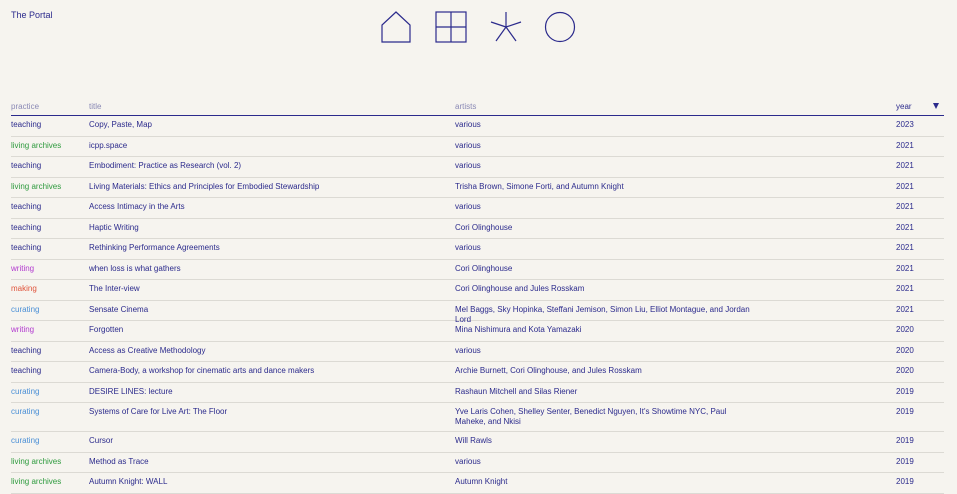 Image resolution: width=957 pixels, height=494 pixels. What do you see at coordinates (506, 27) in the screenshot?
I see `asterisk-icon` at bounding box center [506, 27].